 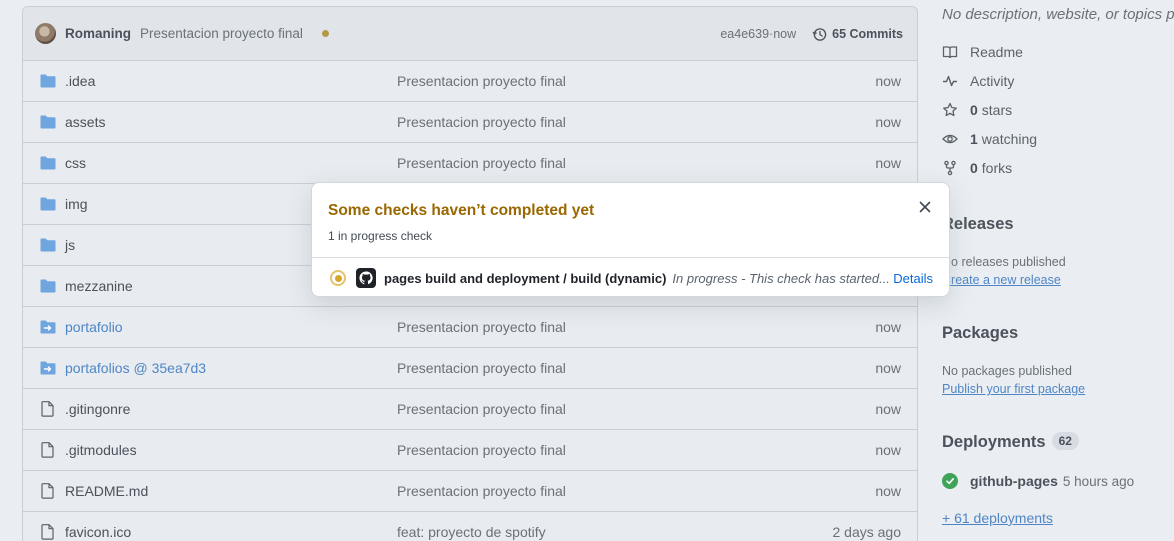 What do you see at coordinates (94, 327) in the screenshot?
I see `file-name-link: portafolio` at bounding box center [94, 327].